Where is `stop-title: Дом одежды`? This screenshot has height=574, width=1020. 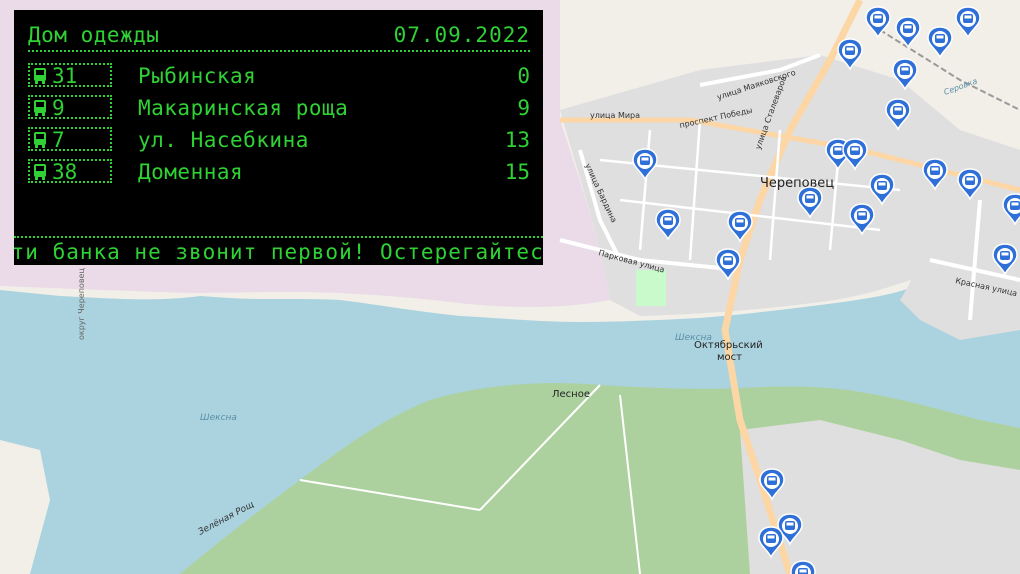 stop-title: Дом одежды is located at coordinates (94, 35).